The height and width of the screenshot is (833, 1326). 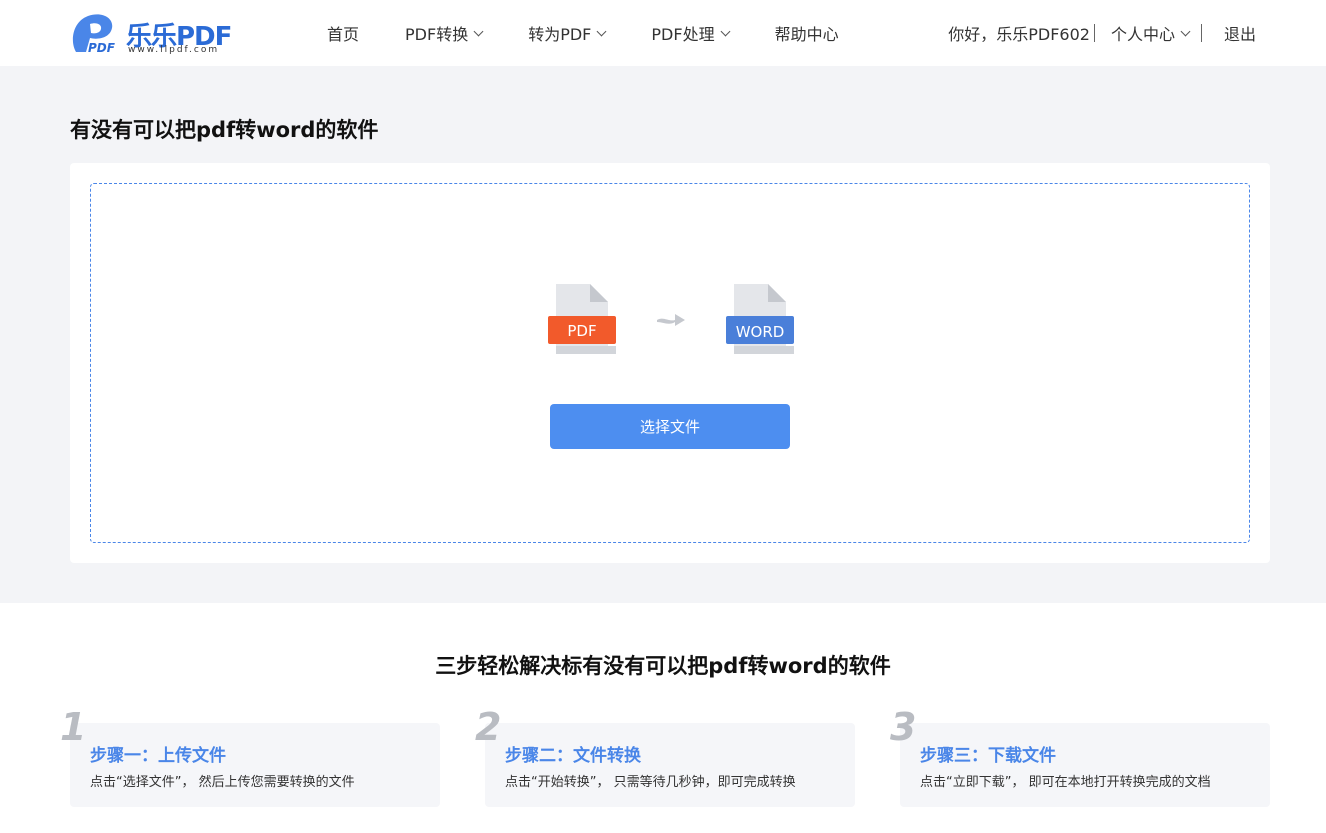 What do you see at coordinates (760, 332) in the screenshot?
I see `word-format-label: WORD` at bounding box center [760, 332].